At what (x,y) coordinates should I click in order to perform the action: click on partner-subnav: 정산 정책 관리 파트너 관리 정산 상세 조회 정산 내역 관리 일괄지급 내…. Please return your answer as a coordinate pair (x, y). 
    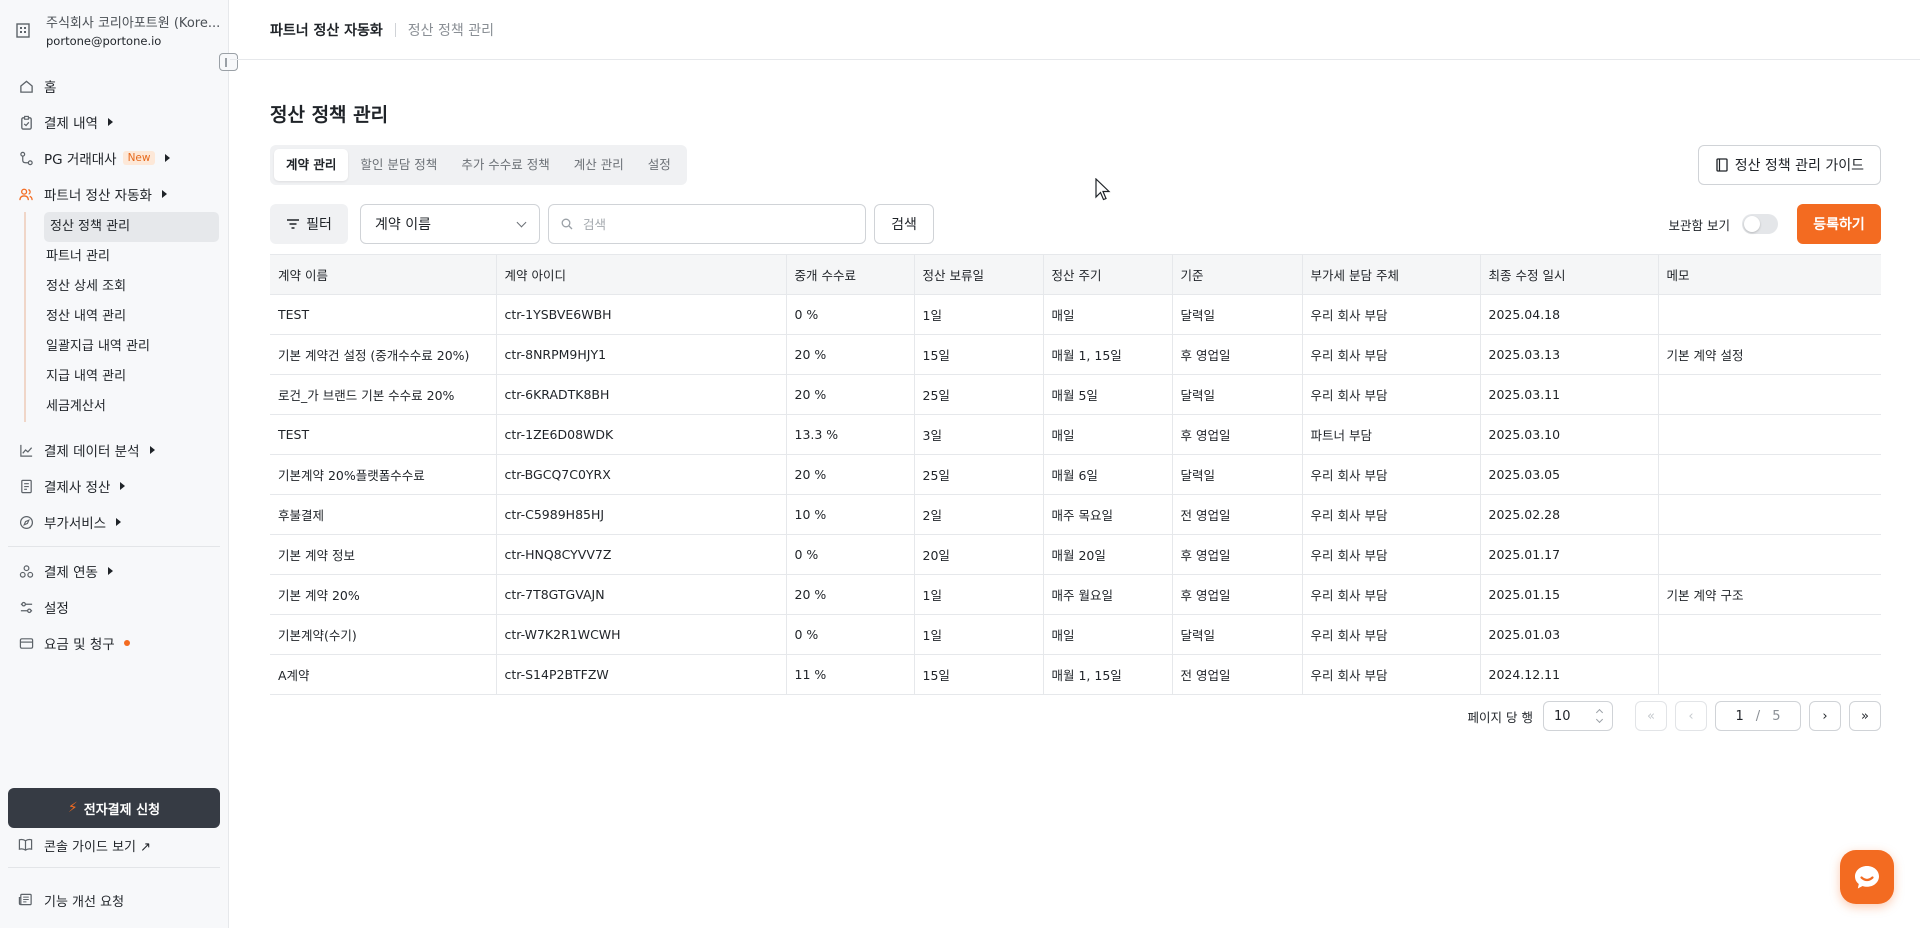
    Looking at the image, I should click on (126, 317).